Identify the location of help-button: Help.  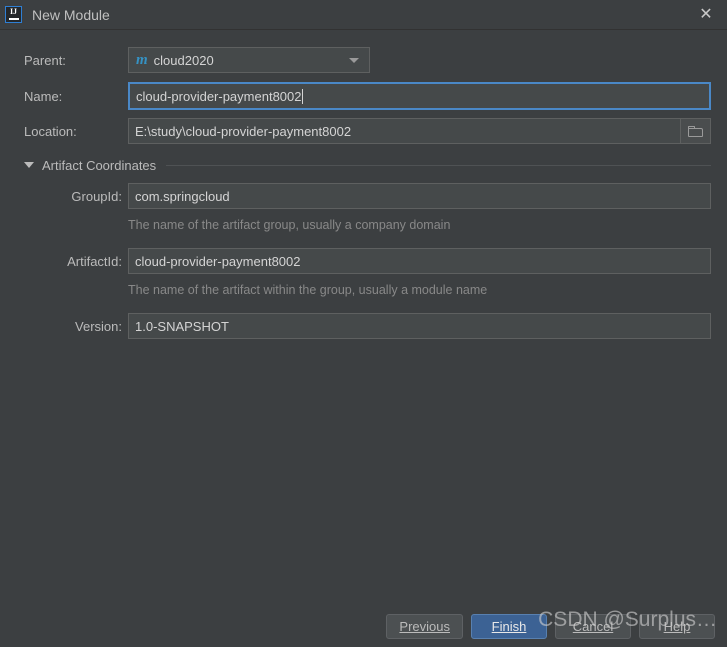
(677, 626).